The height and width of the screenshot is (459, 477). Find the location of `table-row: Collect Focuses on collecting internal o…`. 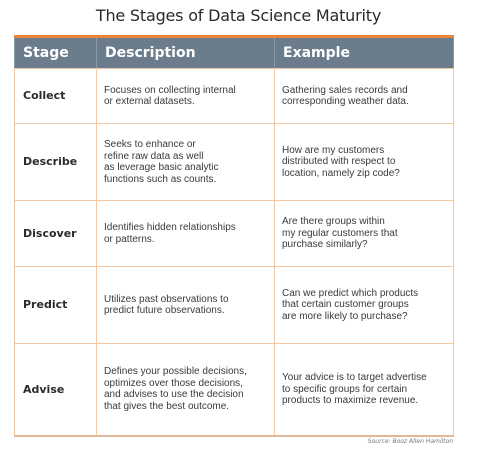

table-row: Collect Focuses on collecting internal o… is located at coordinates (234, 96).